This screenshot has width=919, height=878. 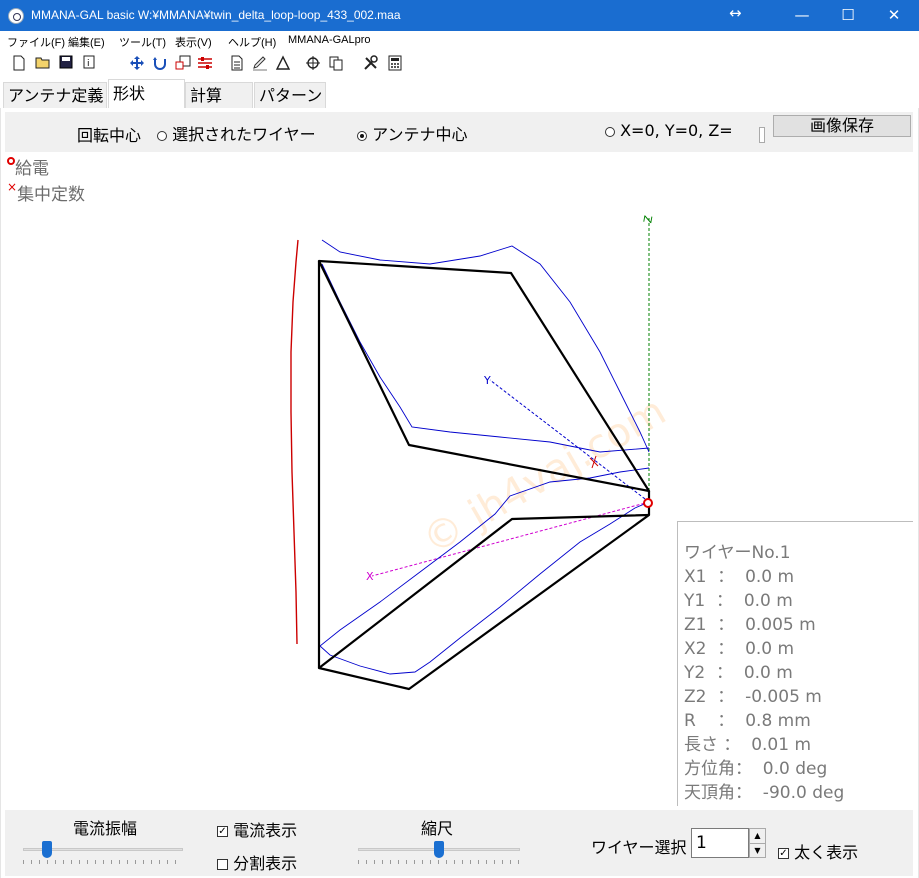 What do you see at coordinates (484, 602) in the screenshot?
I see `lower-loop-wire` at bounding box center [484, 602].